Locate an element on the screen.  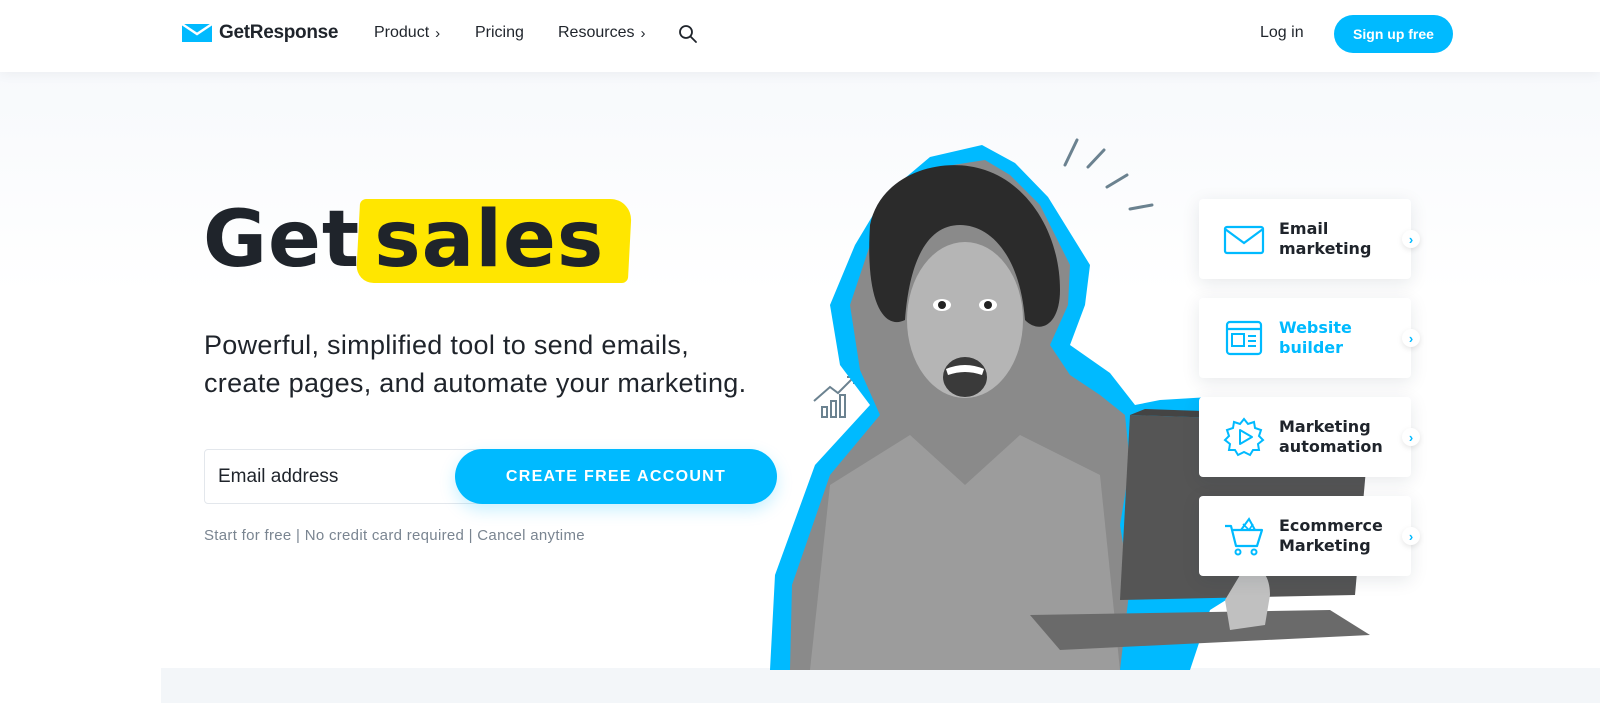
nav-resources: Resources › is located at coordinates (601, 33).